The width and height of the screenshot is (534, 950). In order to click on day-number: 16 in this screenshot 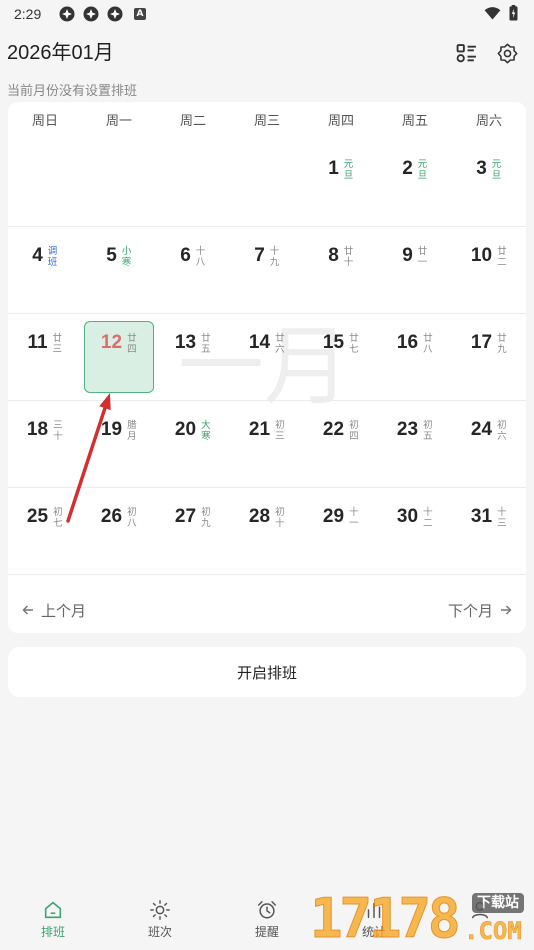, I will do `click(407, 342)`.